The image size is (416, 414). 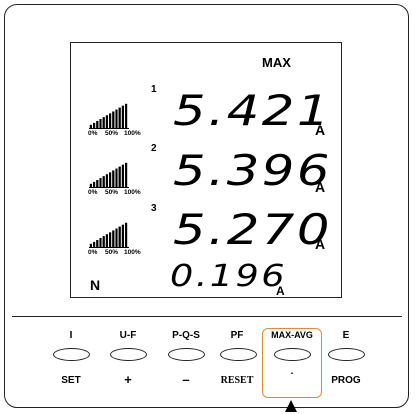 I want to click on button-highlight, so click(x=292, y=363).